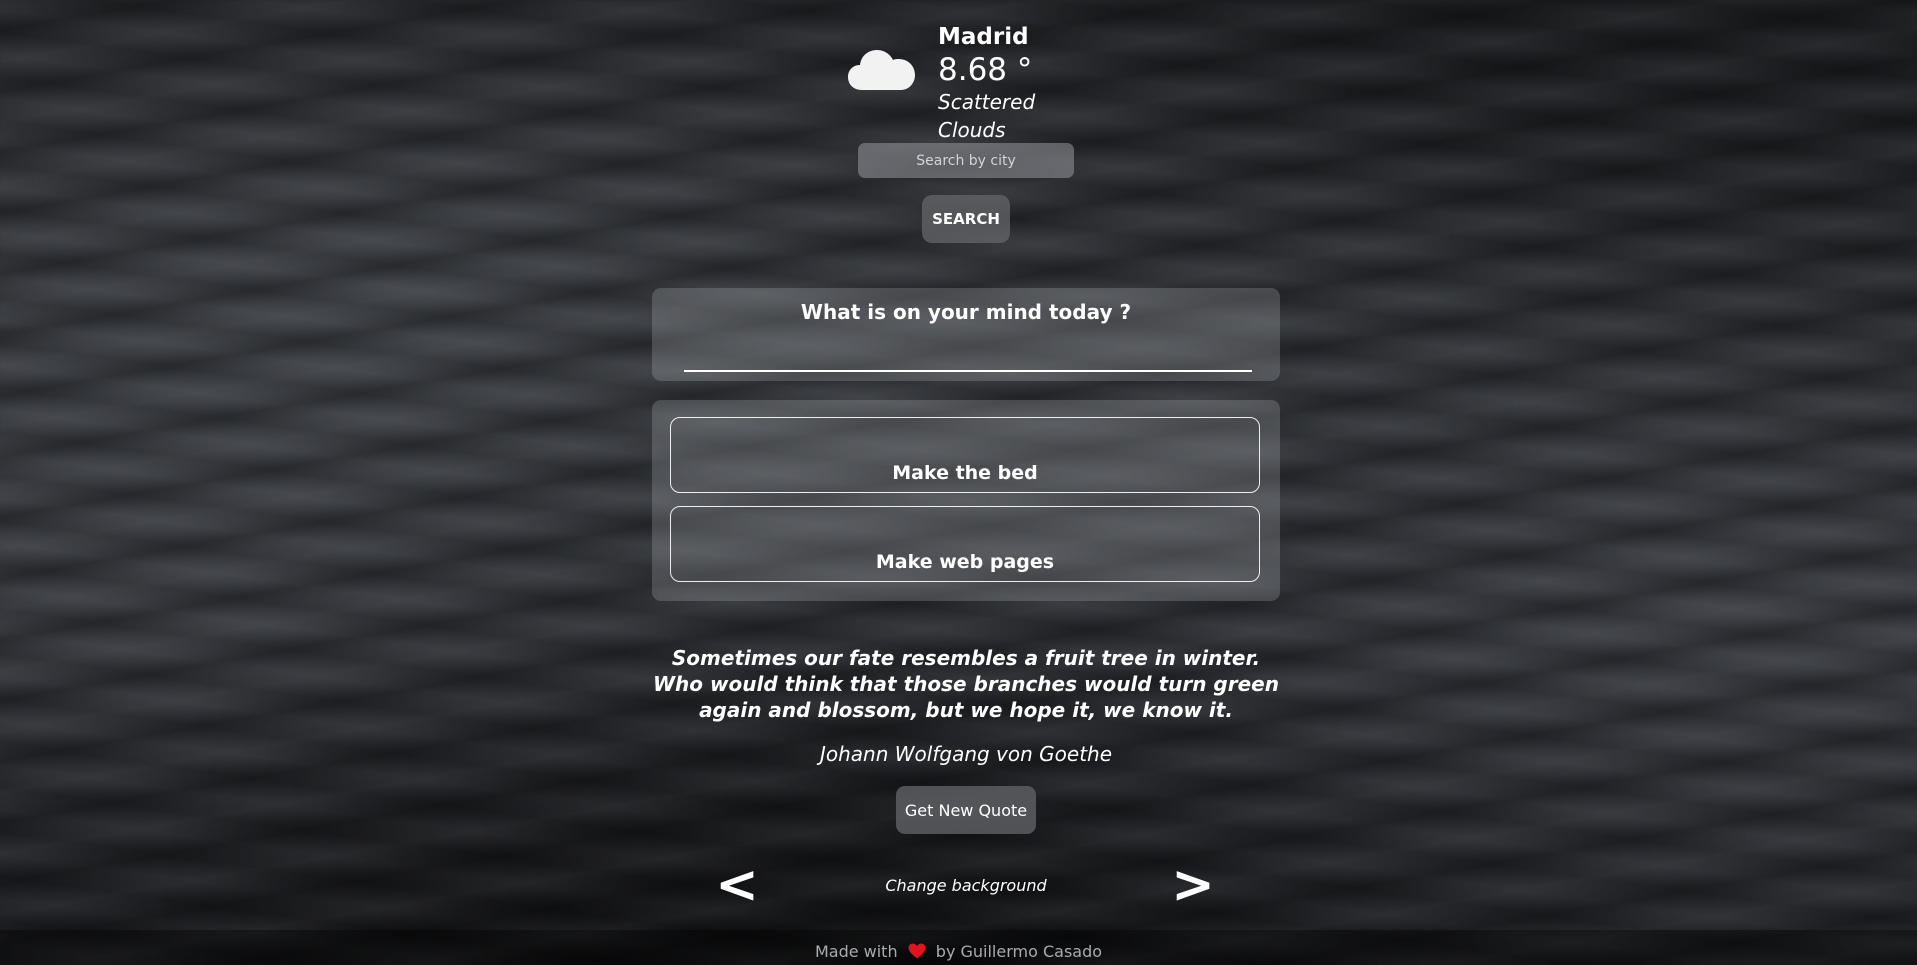 Image resolution: width=1917 pixels, height=965 pixels. Describe the element at coordinates (966, 754) in the screenshot. I see `quote-author: Johann Wolfgang von Goethe` at that location.